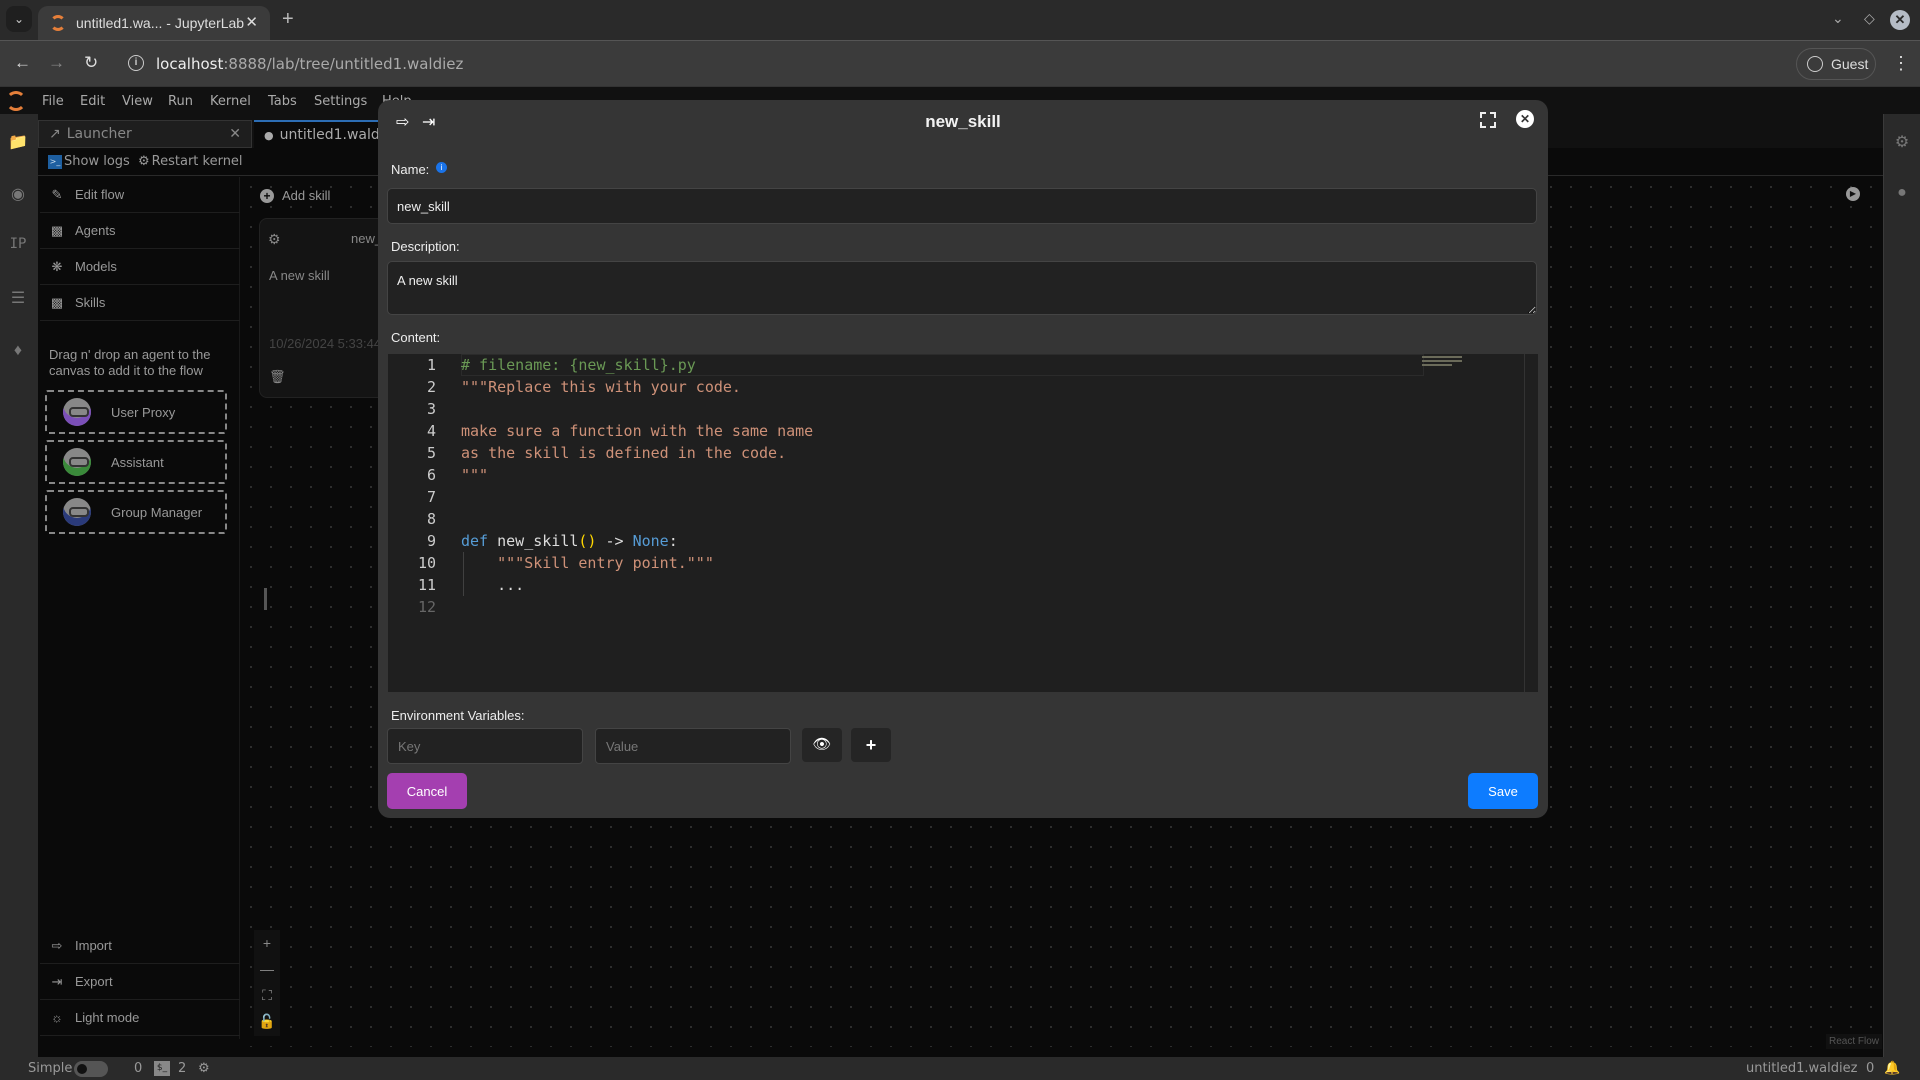 The height and width of the screenshot is (1080, 1920). Describe the element at coordinates (50, 1068) in the screenshot. I see `simple-mode-label: Simple` at that location.